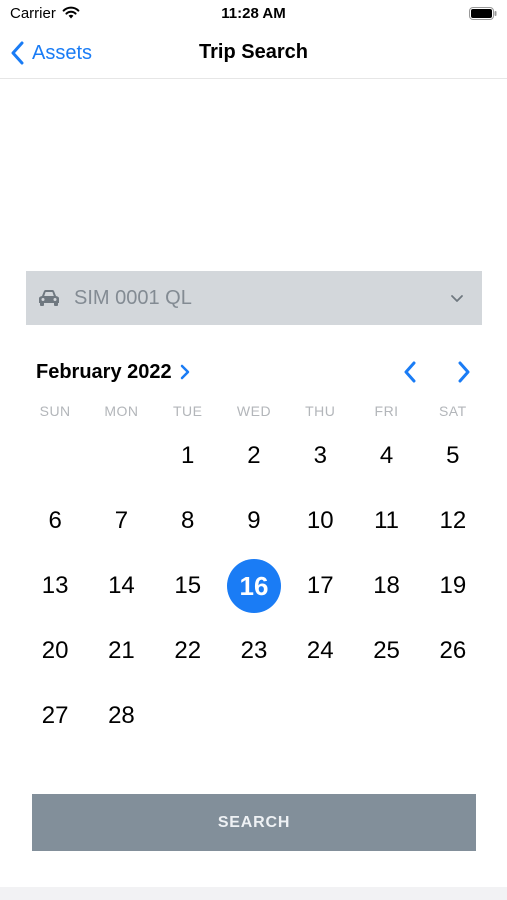  I want to click on previous-month-button, so click(410, 372).